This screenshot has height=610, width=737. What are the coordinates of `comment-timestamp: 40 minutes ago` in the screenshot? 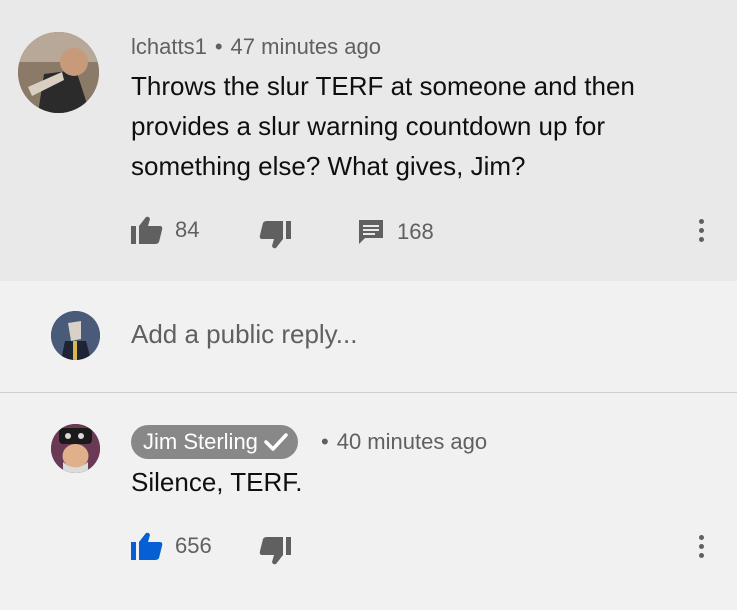 It's located at (412, 441).